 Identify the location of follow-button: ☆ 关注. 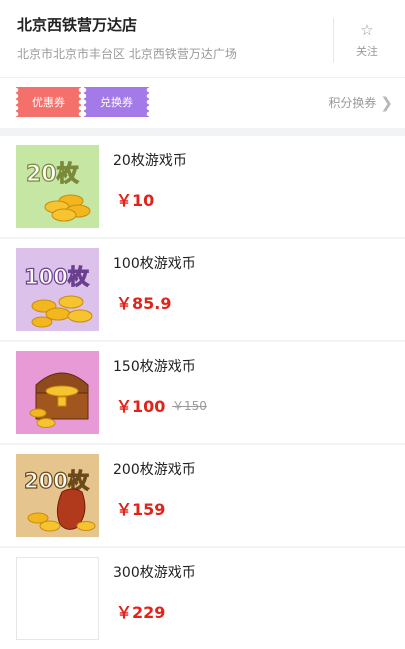
(367, 40).